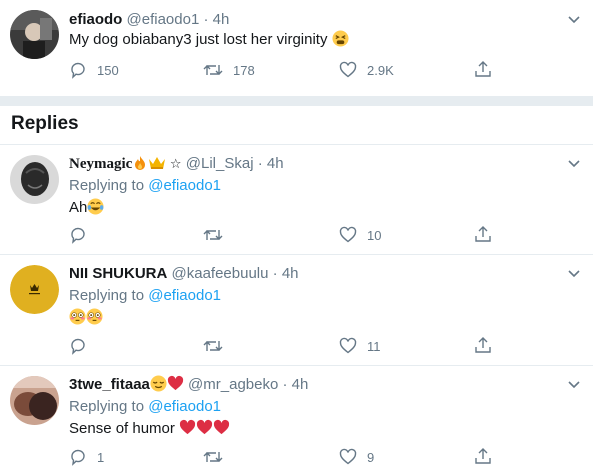  I want to click on tired-face-emoji-icon, so click(340, 38).